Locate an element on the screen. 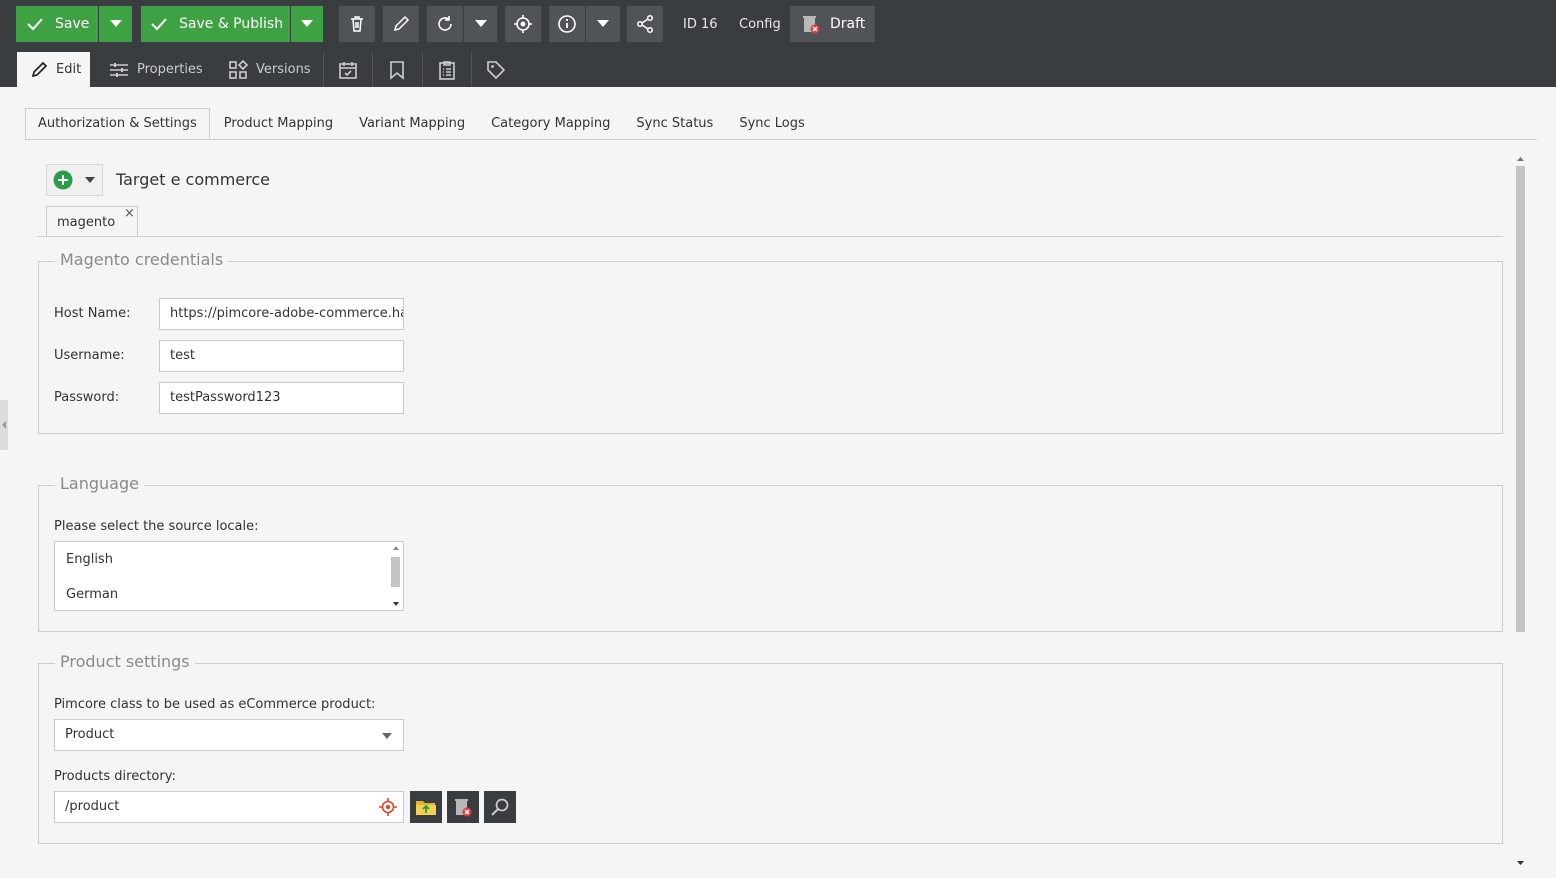 The height and width of the screenshot is (878, 1556). listbox-scrollbar is located at coordinates (396, 576).